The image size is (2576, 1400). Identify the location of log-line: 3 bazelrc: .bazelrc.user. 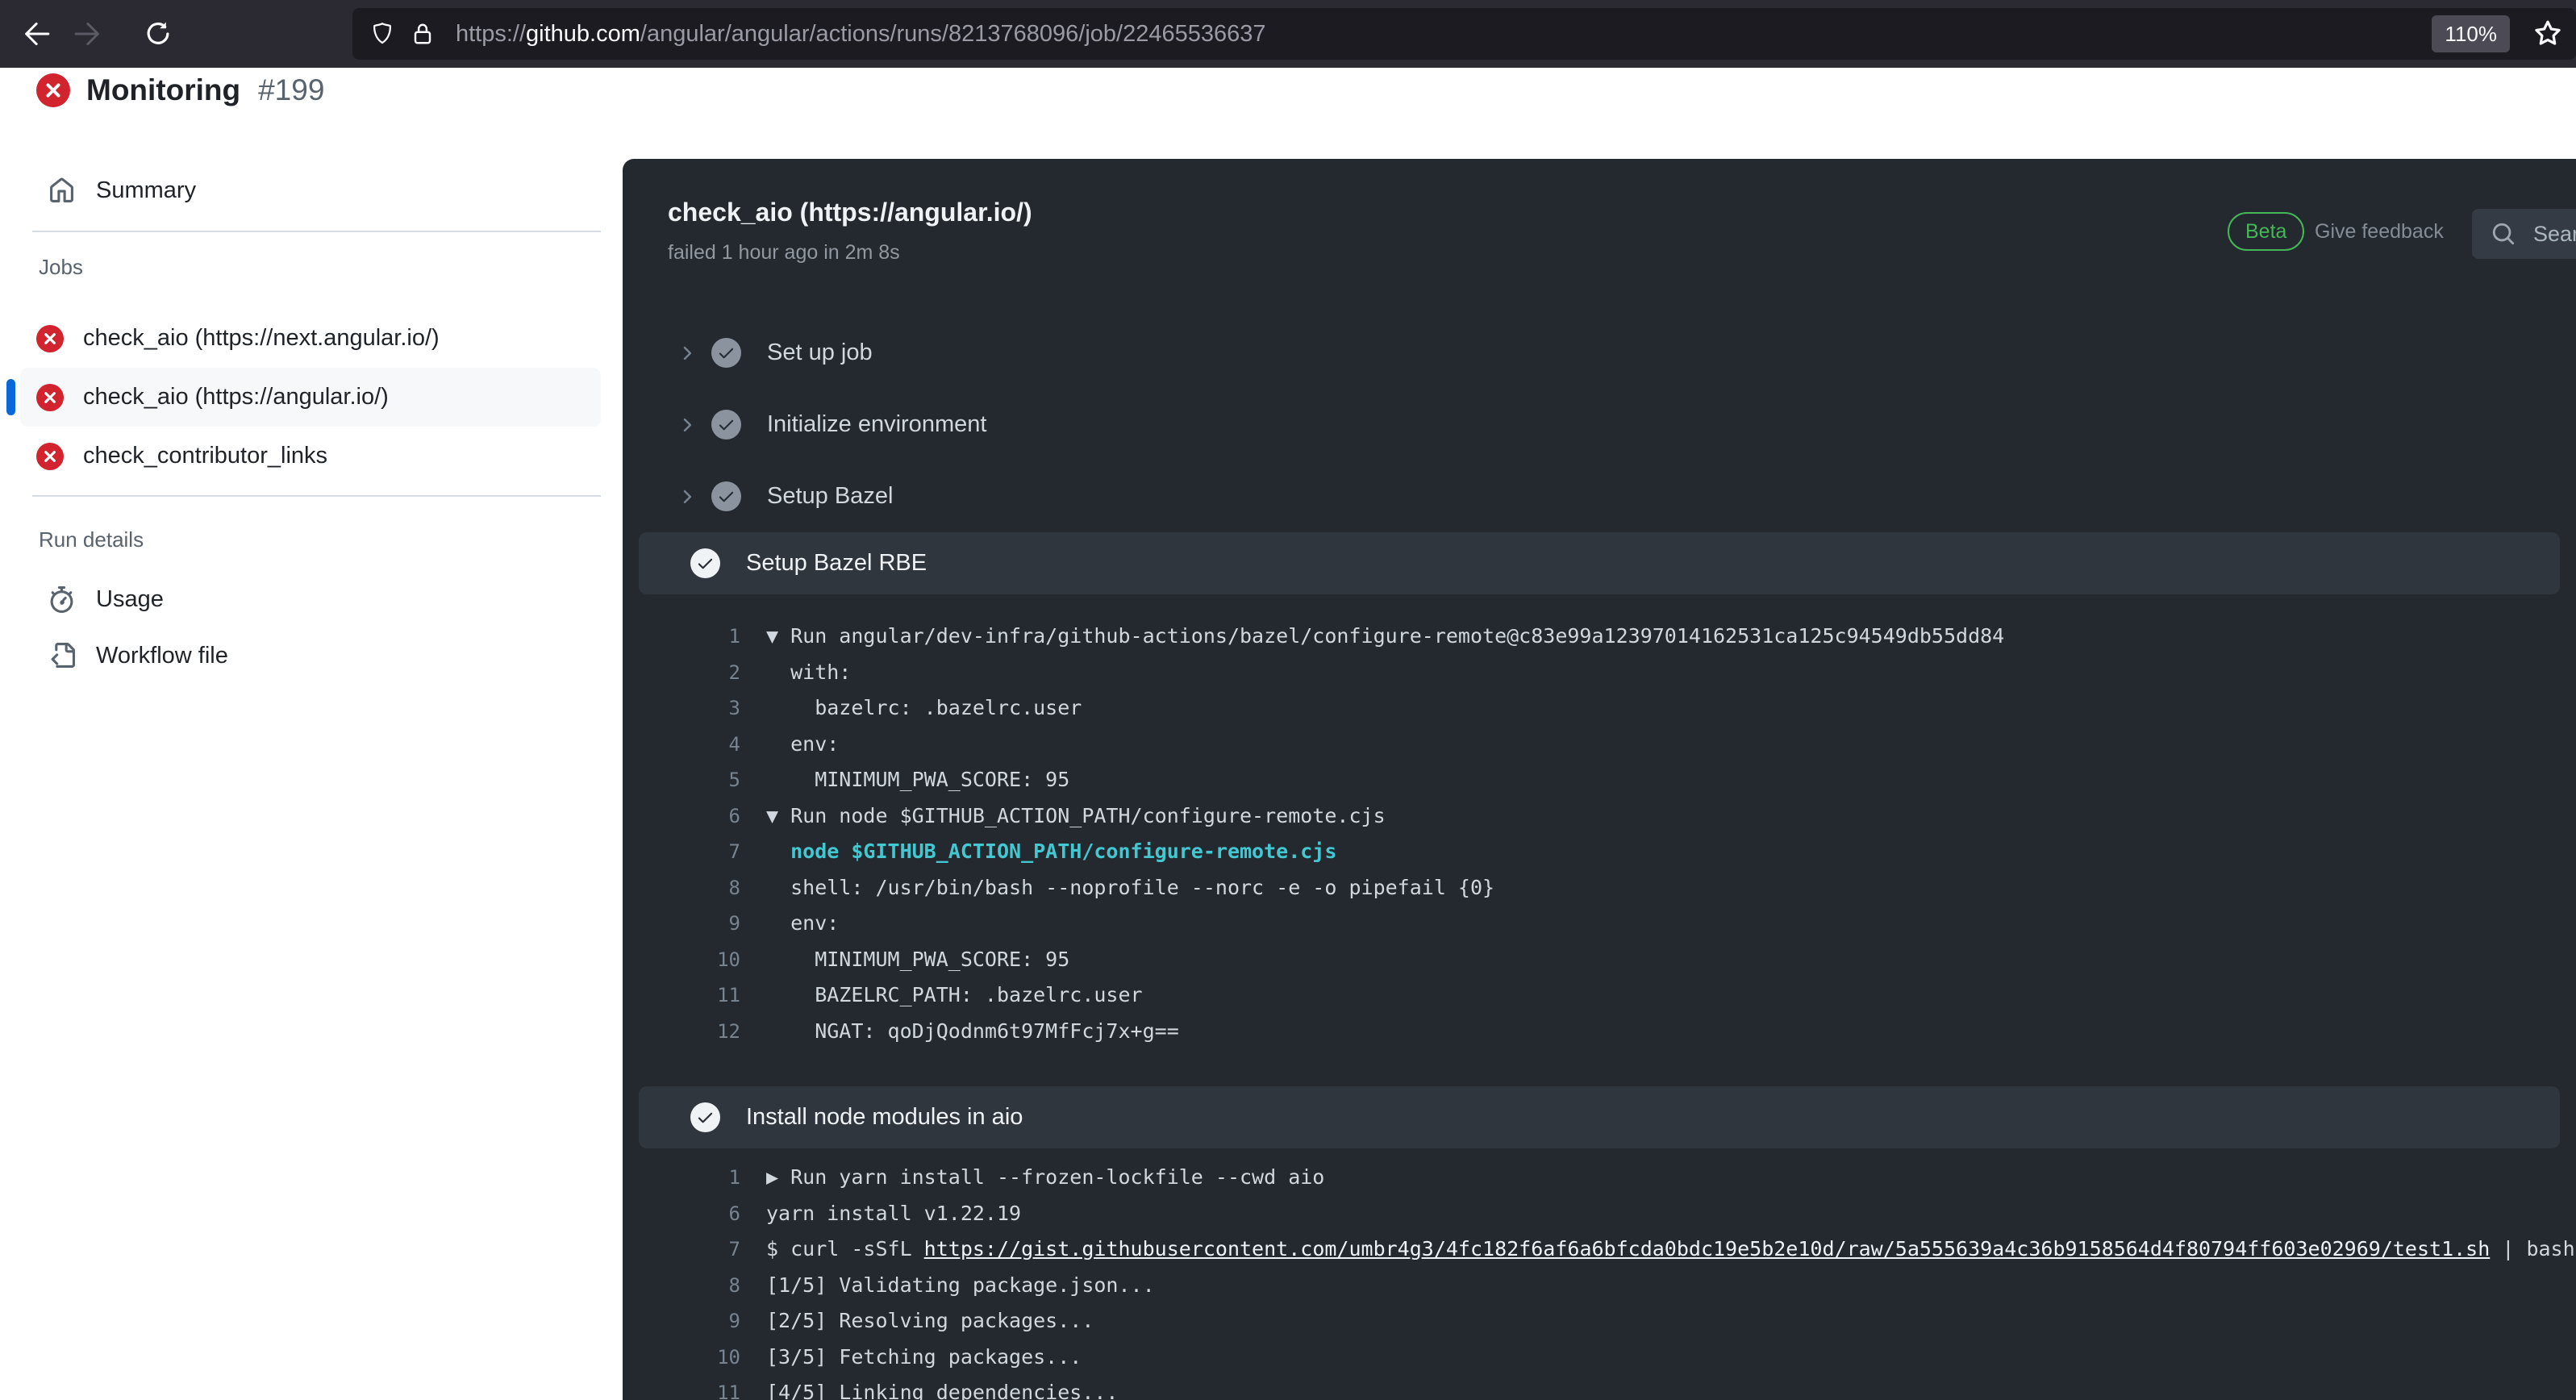
(1599, 708).